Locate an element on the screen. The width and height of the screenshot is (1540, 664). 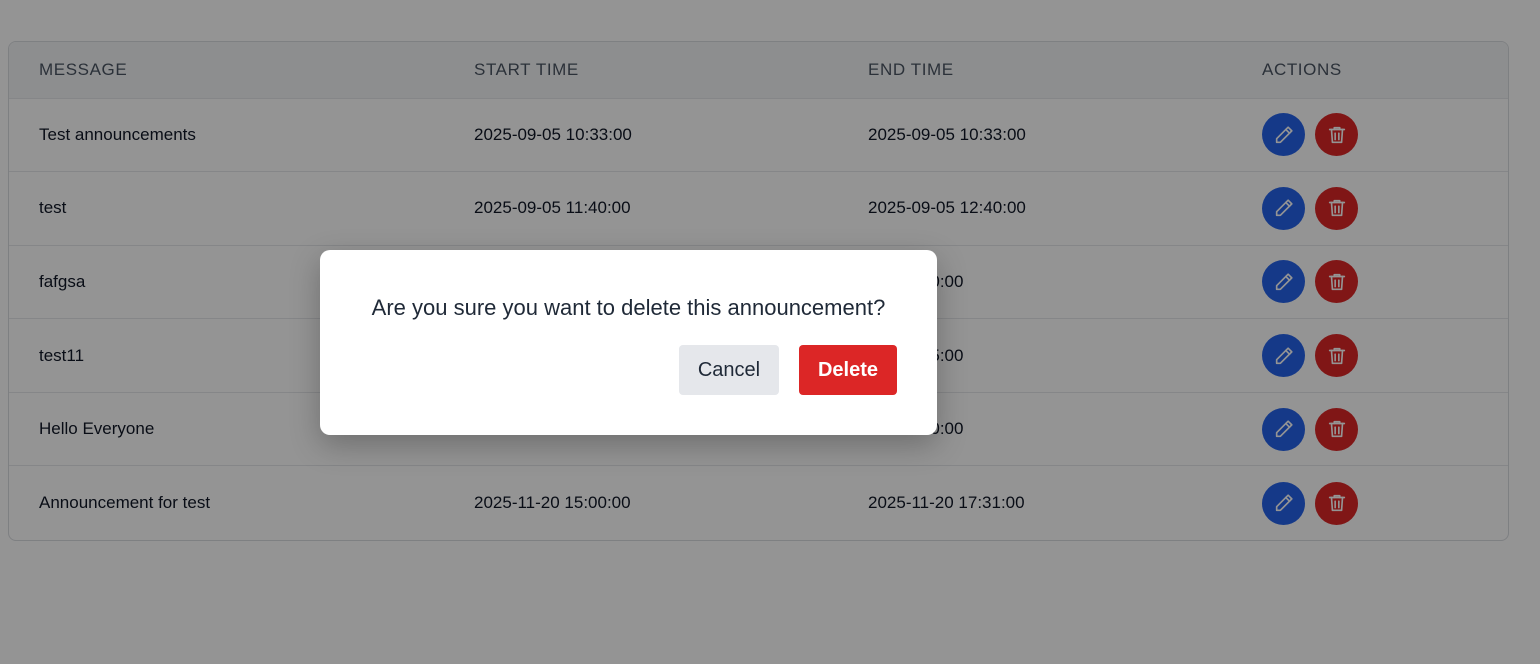
dialog-buttons: Cancel Delete is located at coordinates (788, 370).